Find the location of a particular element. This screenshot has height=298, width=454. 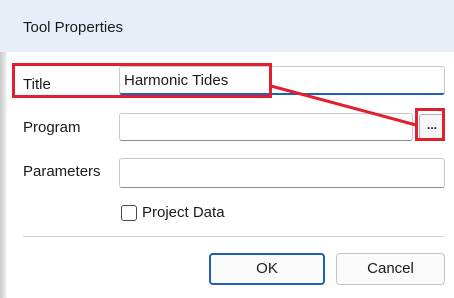

project-data-checkbox is located at coordinates (129, 213).